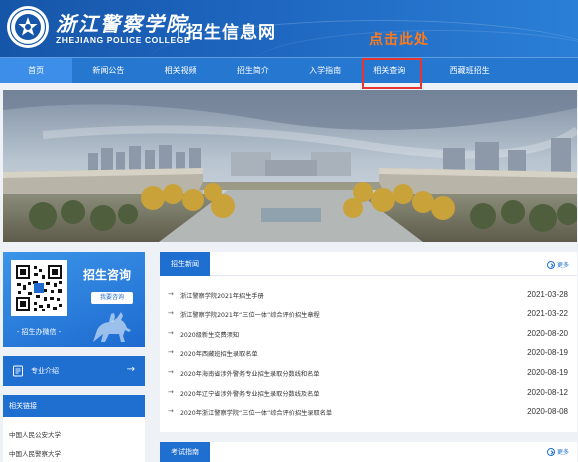 Image resolution: width=578 pixels, height=462 pixels. Describe the element at coordinates (36, 70) in the screenshot. I see `nav-item-home: 首页` at that location.